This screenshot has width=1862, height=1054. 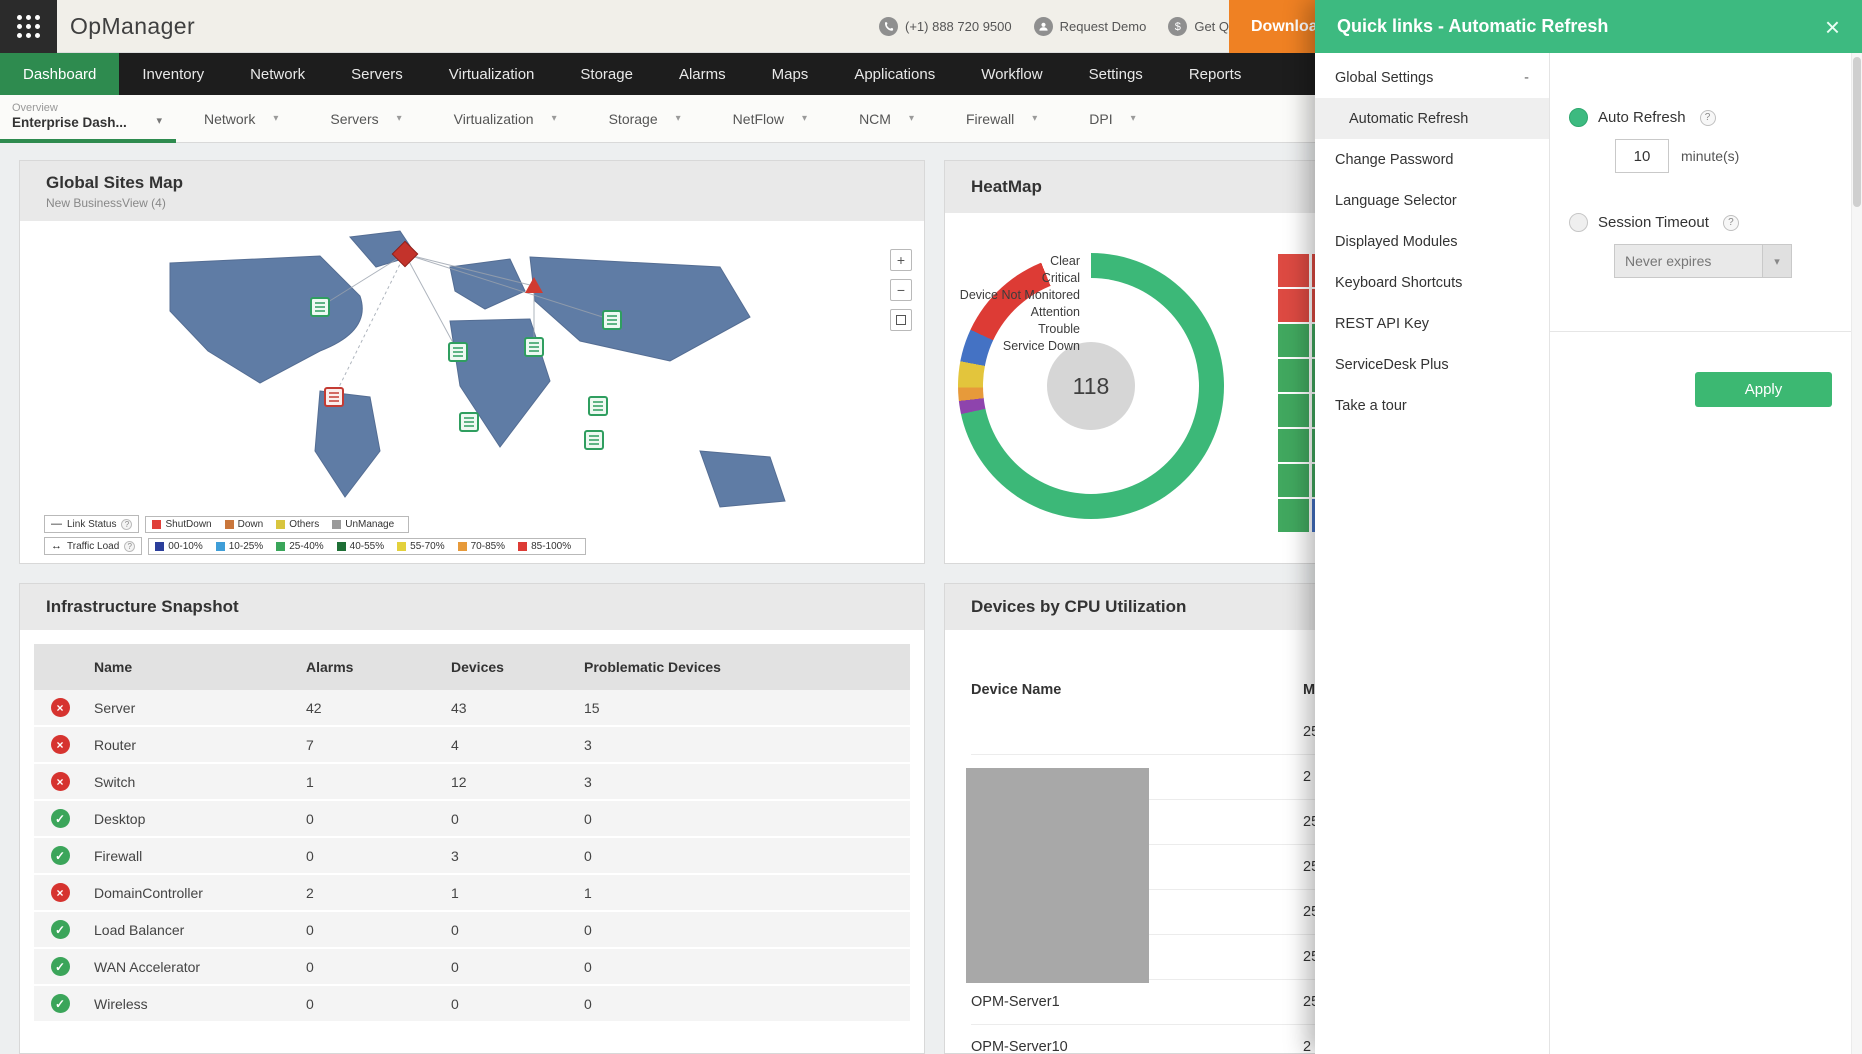 What do you see at coordinates (606, 74) in the screenshot?
I see `nav-item-storage: Storage` at bounding box center [606, 74].